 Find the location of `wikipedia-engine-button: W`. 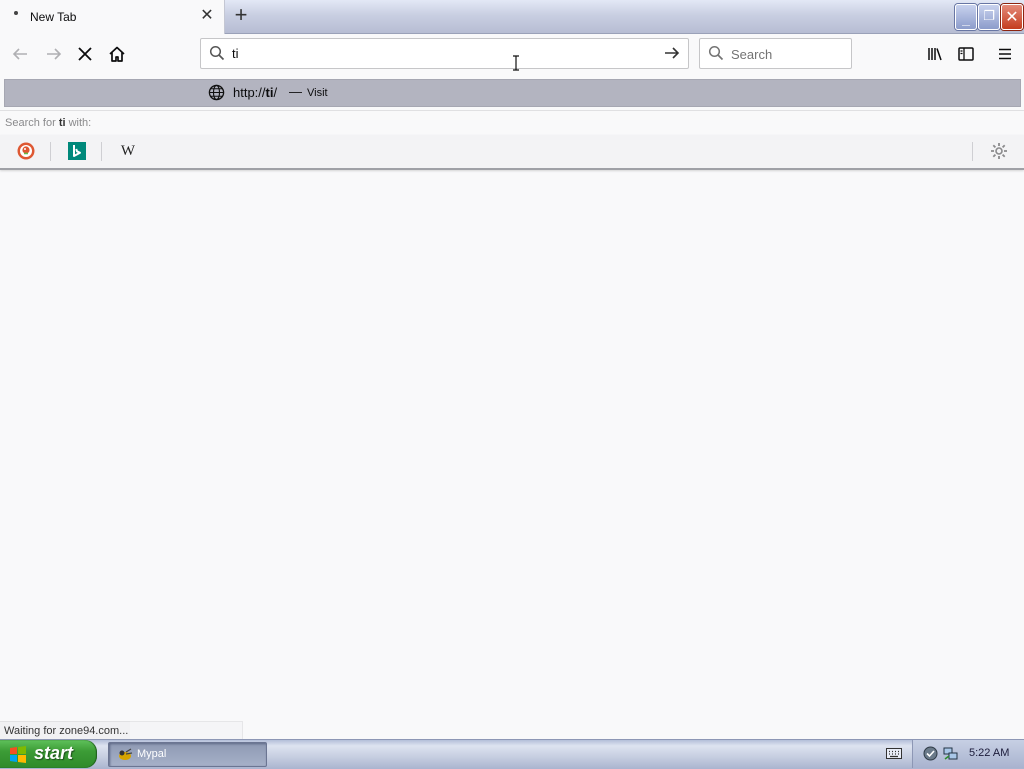

wikipedia-engine-button: W is located at coordinates (128, 151).